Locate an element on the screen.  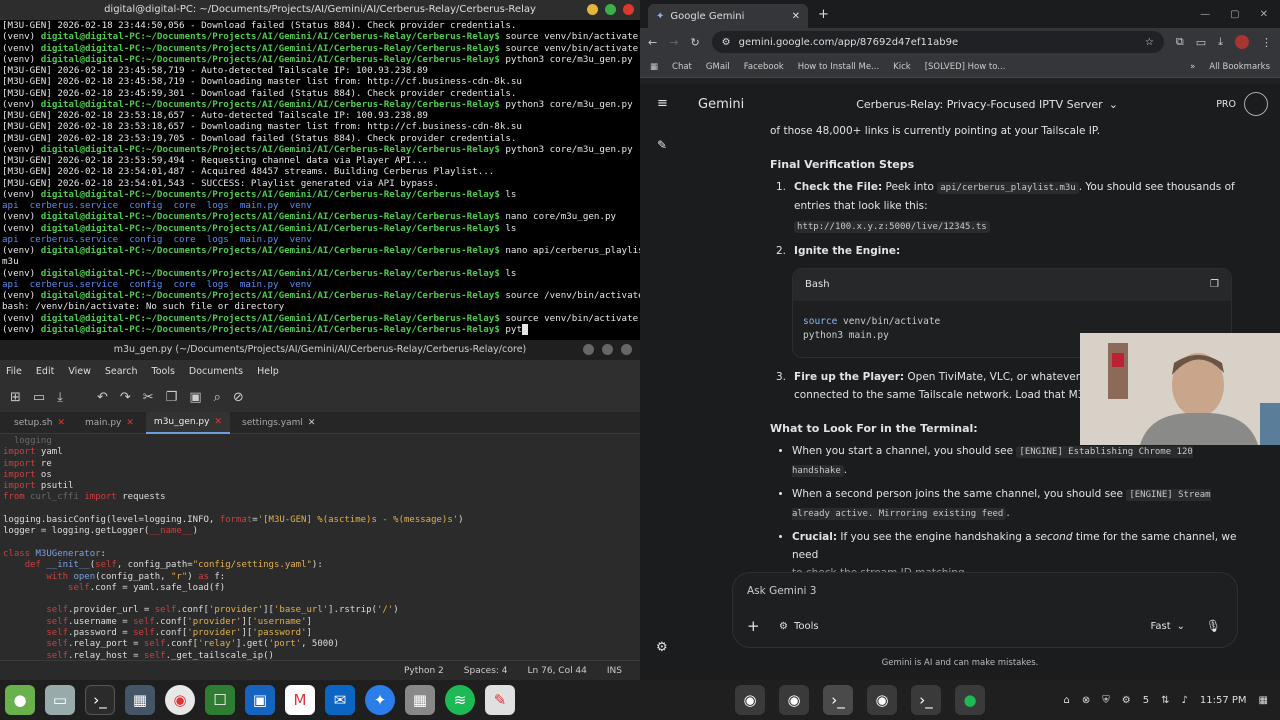
start-menu-icon: ● is located at coordinates (20, 700).